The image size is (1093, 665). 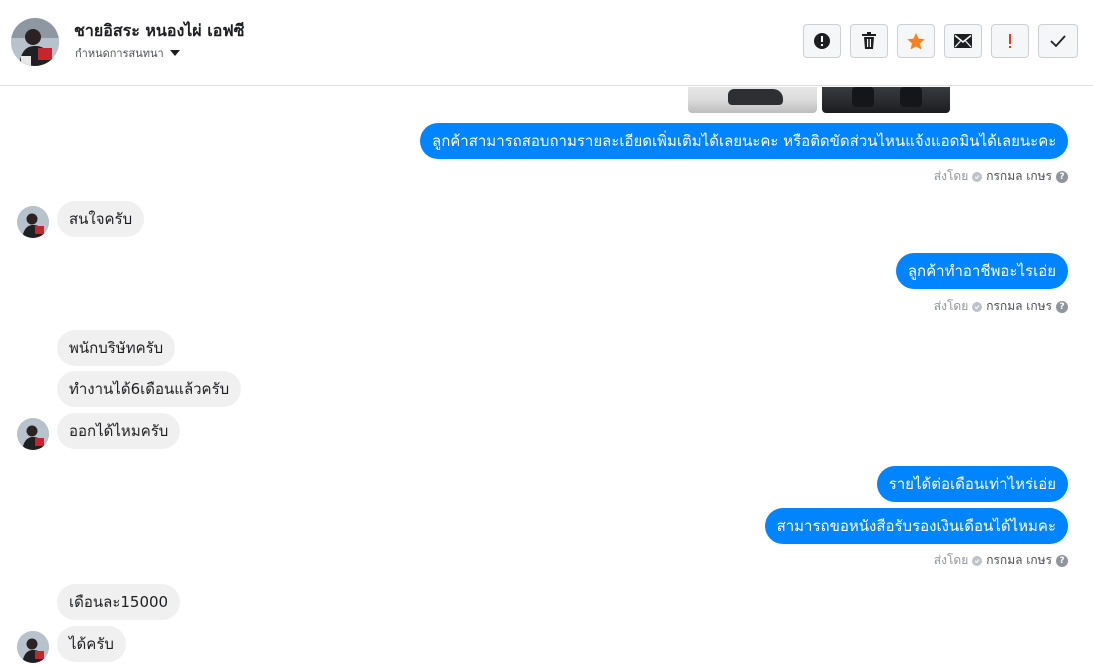 I want to click on star-icon, so click(x=916, y=40).